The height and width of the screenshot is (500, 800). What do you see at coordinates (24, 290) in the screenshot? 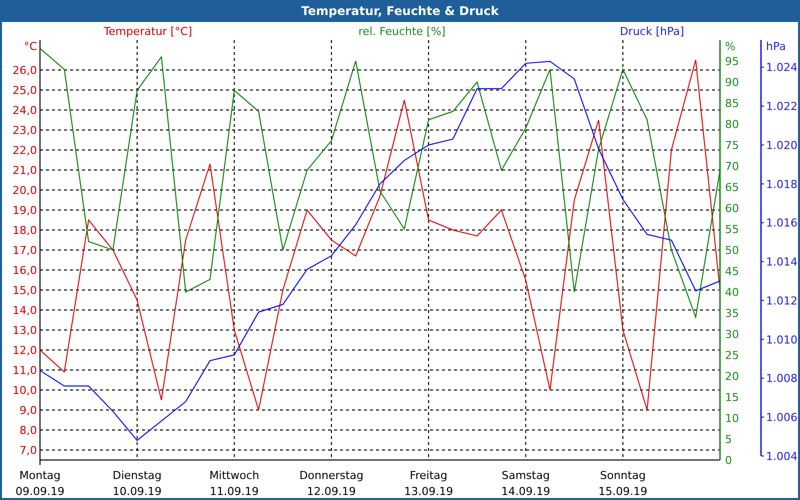
I see `axis-tick-label: 15,0` at bounding box center [24, 290].